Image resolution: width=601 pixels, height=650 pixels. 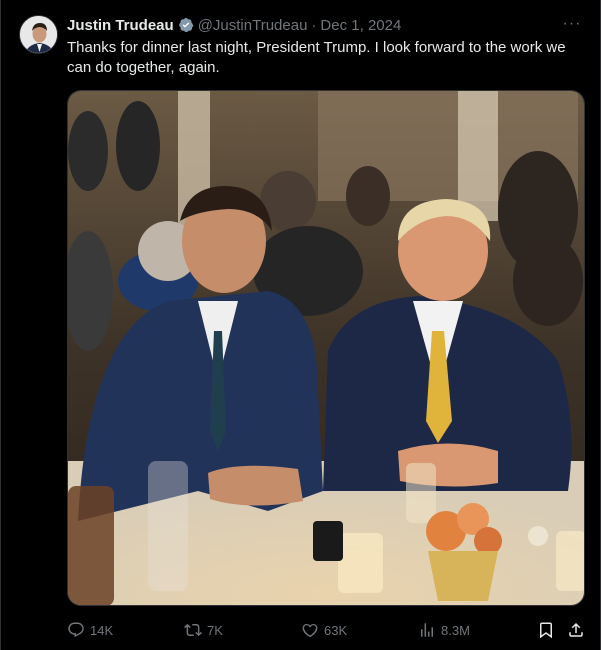 I want to click on tweet-date: Dec 1, 2024, so click(x=360, y=25).